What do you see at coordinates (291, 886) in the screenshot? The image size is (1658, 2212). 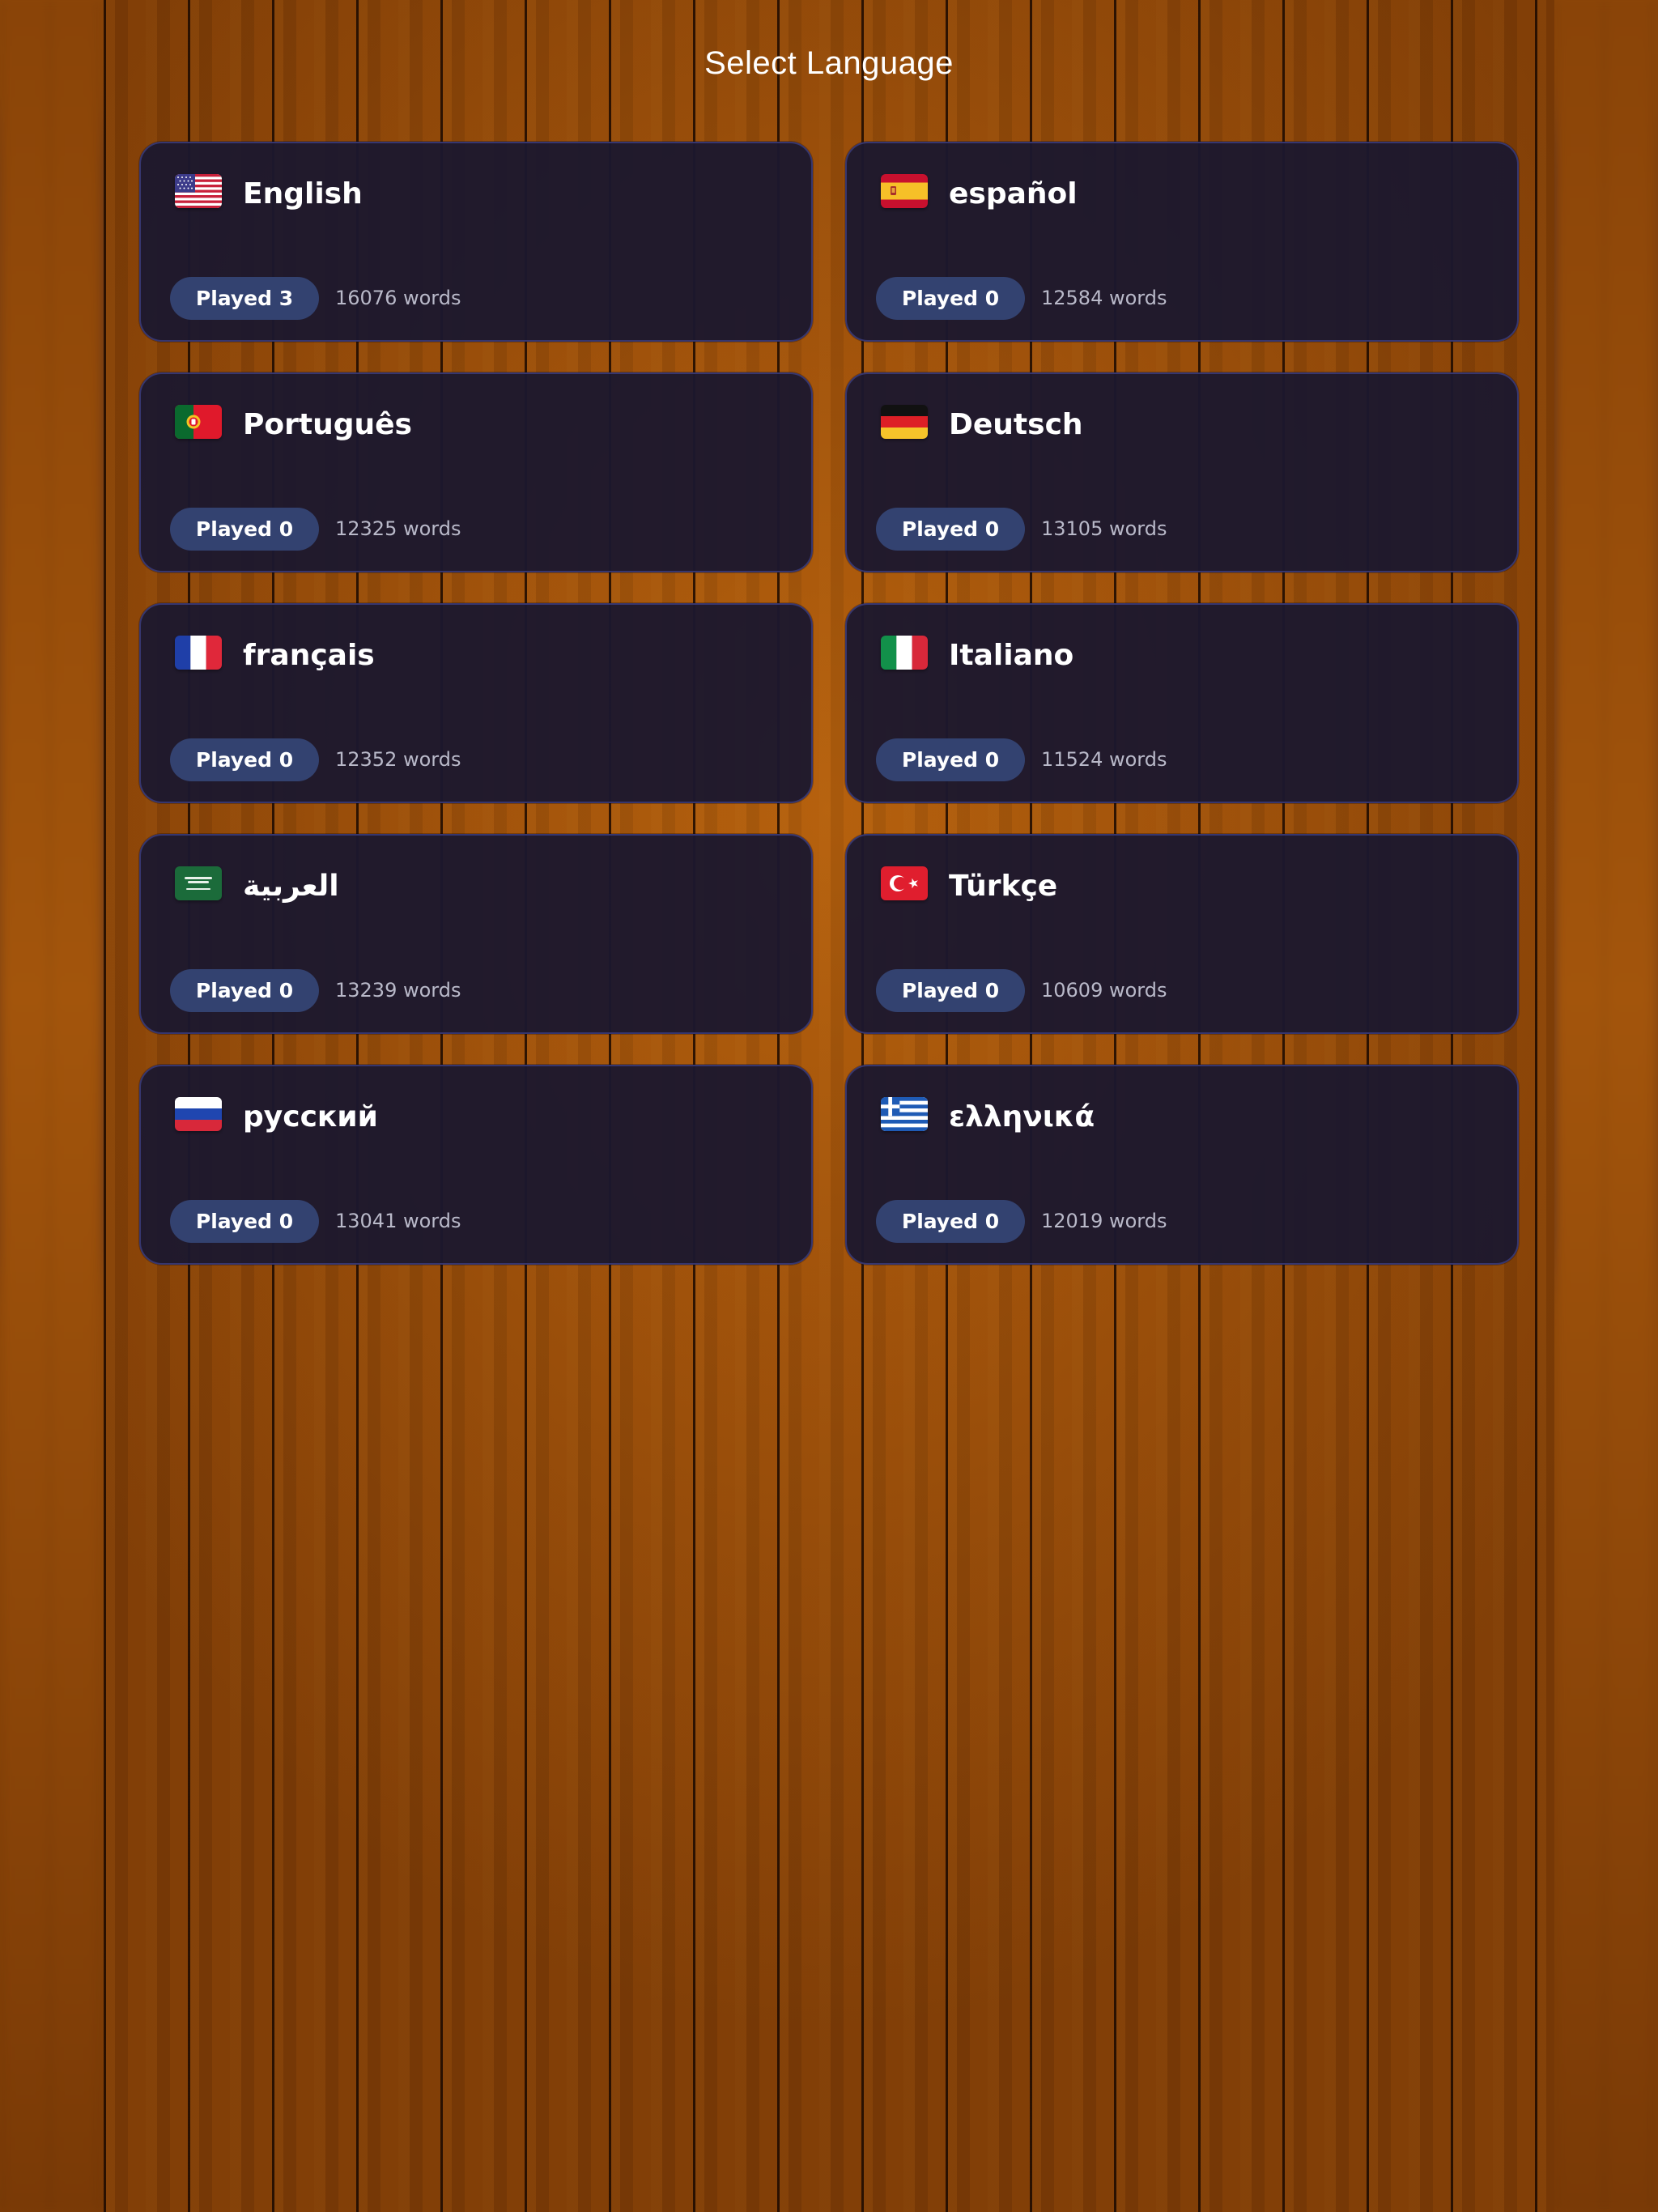 I see `language-name: العربية` at bounding box center [291, 886].